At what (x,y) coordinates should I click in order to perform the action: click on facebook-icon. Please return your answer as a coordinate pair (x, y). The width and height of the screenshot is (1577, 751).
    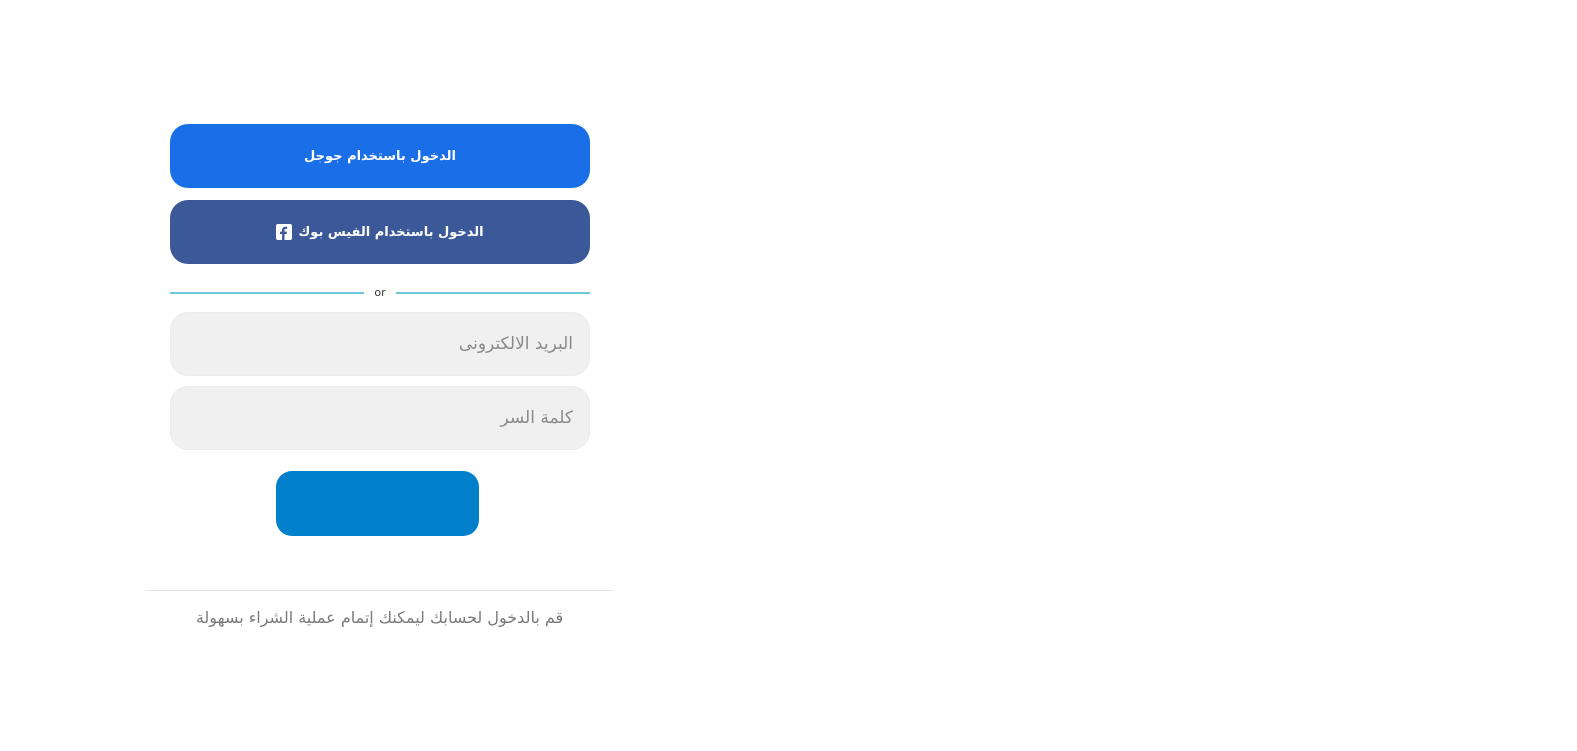
    Looking at the image, I should click on (284, 232).